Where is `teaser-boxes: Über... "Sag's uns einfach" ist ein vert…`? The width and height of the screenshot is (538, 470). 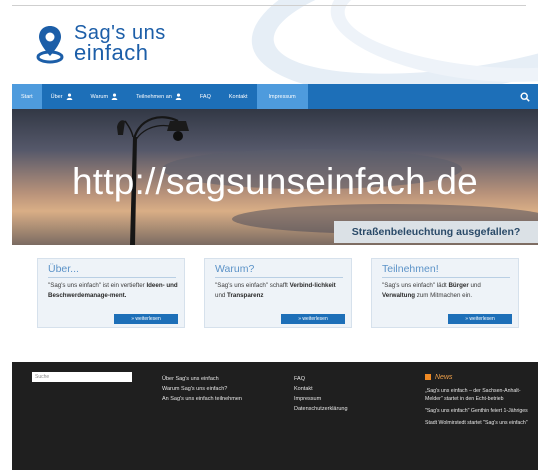 teaser-boxes: Über... "Sag's uns einfach" ist ein vert… is located at coordinates (269, 293).